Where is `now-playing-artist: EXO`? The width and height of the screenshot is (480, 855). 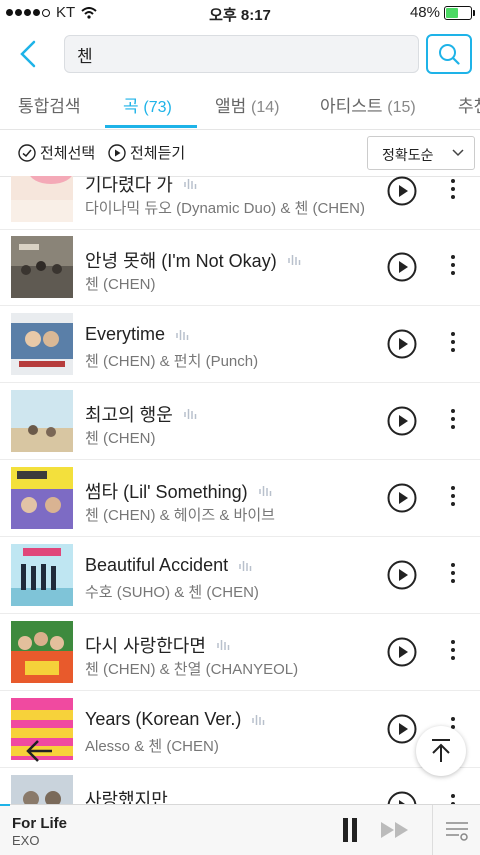 now-playing-artist: EXO is located at coordinates (26, 840).